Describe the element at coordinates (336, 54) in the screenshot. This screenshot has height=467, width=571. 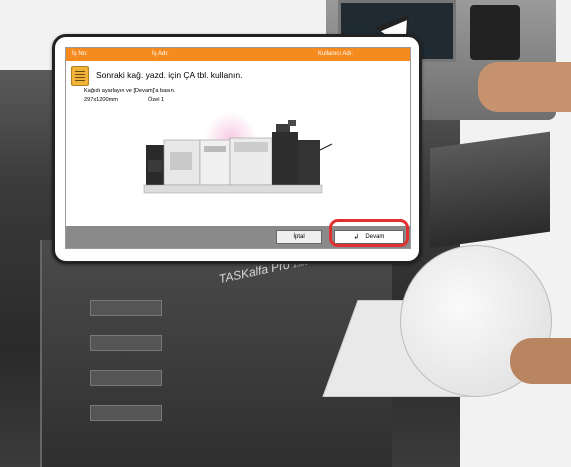
I see `user-name-label: Kullanıcı Adı:` at that location.